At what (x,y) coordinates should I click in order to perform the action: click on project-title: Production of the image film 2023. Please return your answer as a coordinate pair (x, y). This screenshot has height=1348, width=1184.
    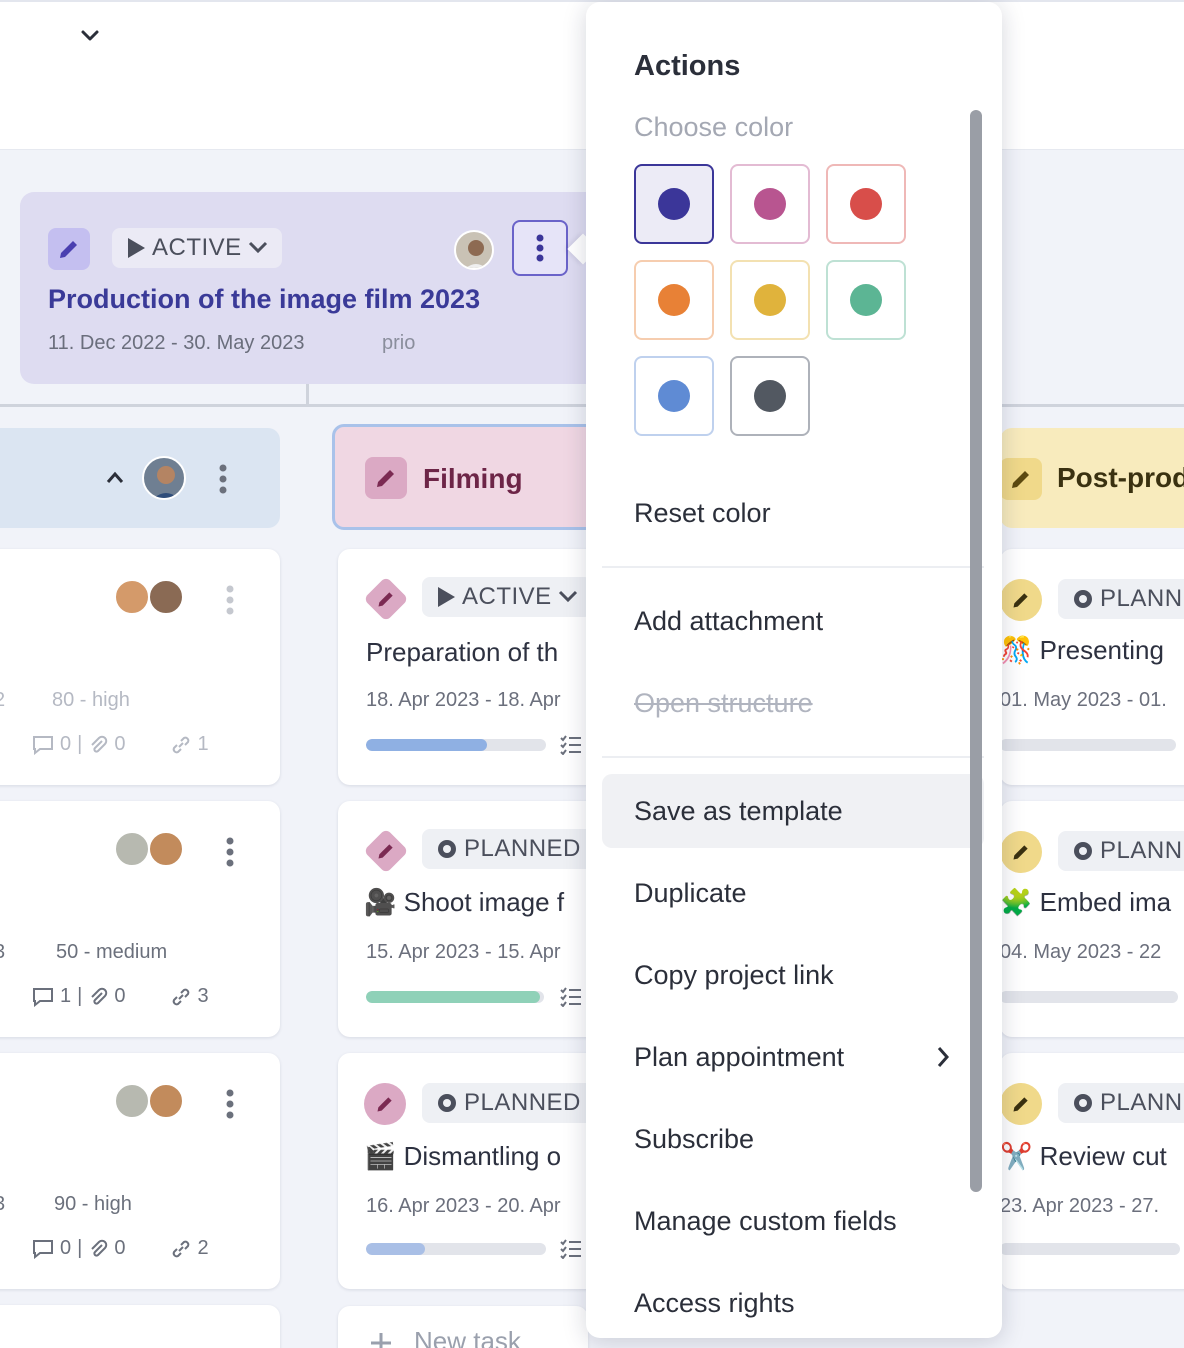
    Looking at the image, I should click on (264, 299).